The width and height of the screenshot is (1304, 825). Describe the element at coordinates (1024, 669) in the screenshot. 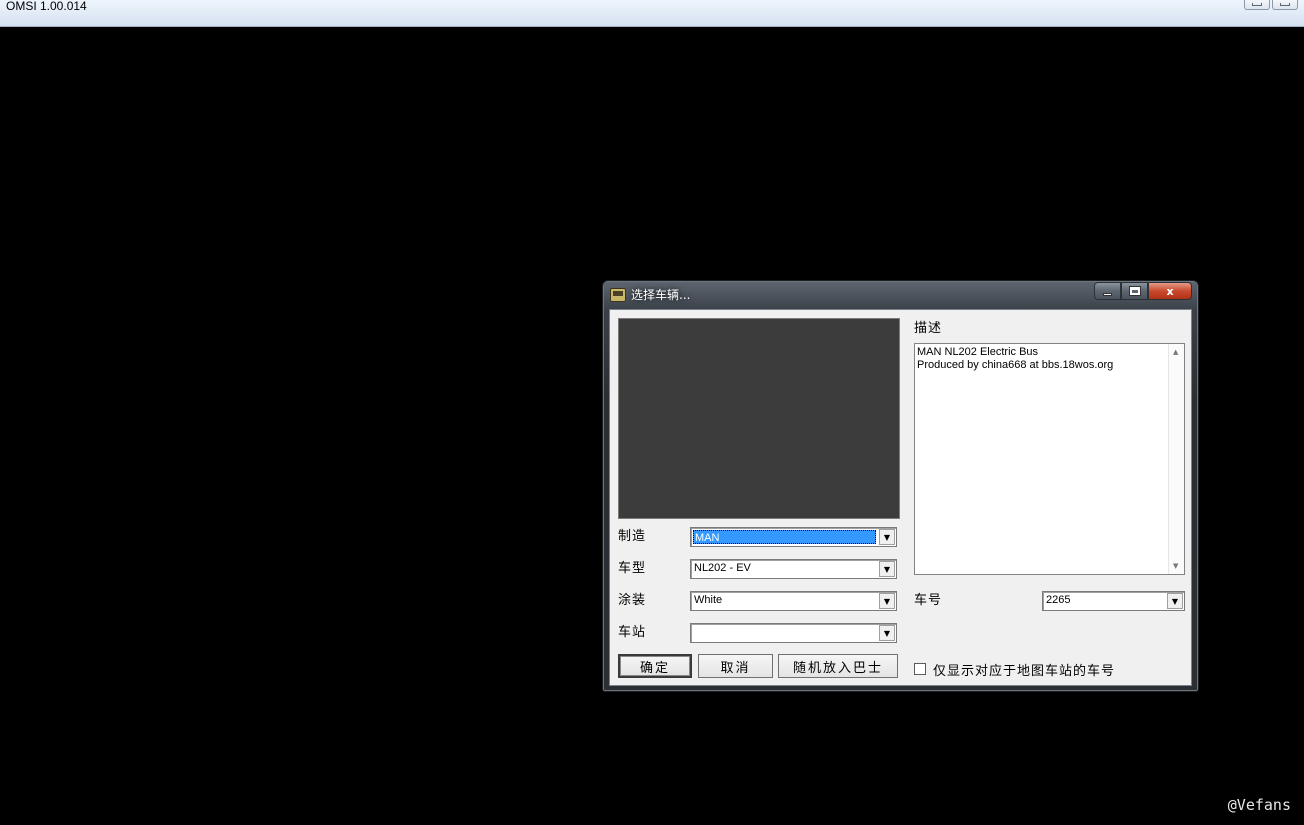

I see `map-station-only-label: 仅显示对应于地图车站的车号` at that location.